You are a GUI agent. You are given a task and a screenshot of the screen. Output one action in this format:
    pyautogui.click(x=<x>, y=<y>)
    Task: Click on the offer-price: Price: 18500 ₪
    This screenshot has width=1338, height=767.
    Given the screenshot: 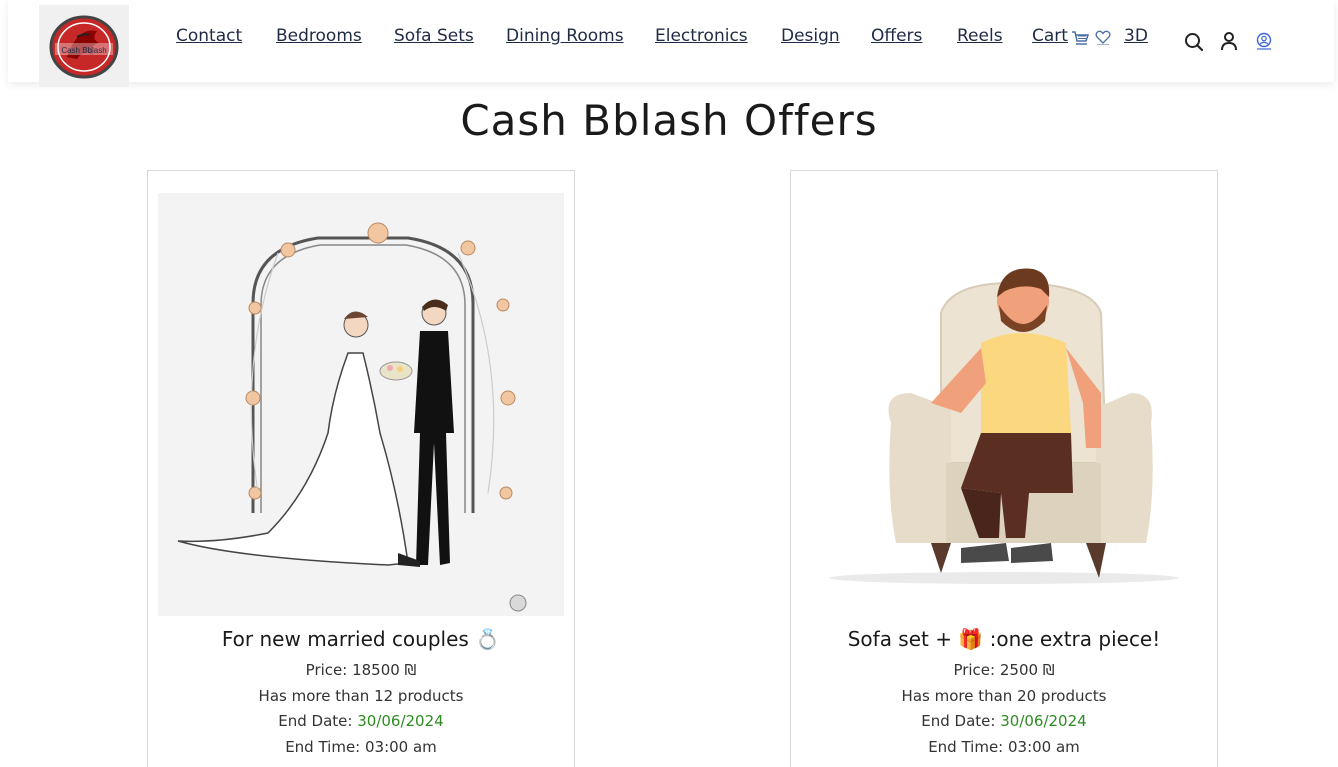 What is the action you would take?
    pyautogui.click(x=361, y=670)
    